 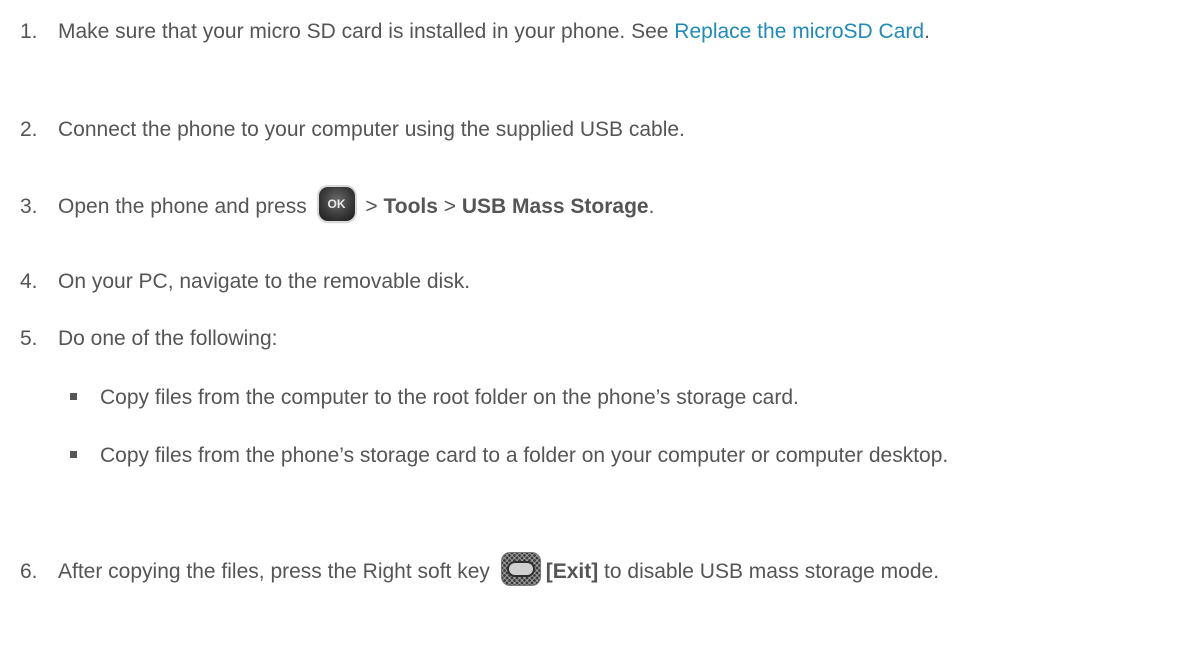 What do you see at coordinates (572, 571) in the screenshot?
I see `exit-key-label: [Exit]` at bounding box center [572, 571].